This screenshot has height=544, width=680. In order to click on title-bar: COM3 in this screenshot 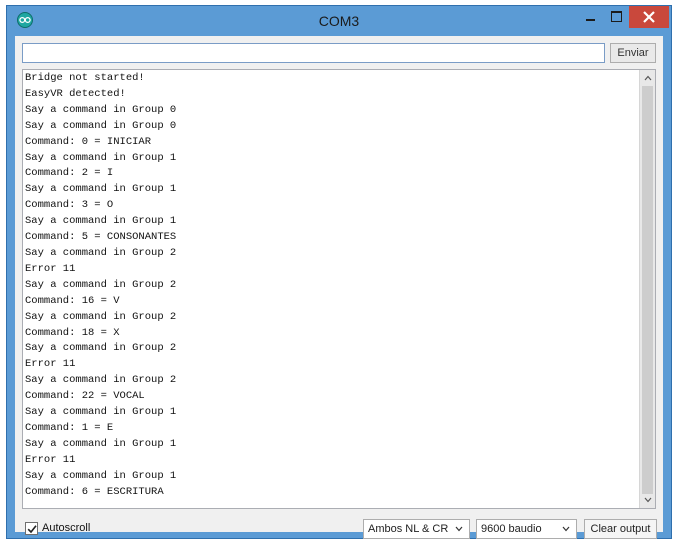, I will do `click(339, 21)`.